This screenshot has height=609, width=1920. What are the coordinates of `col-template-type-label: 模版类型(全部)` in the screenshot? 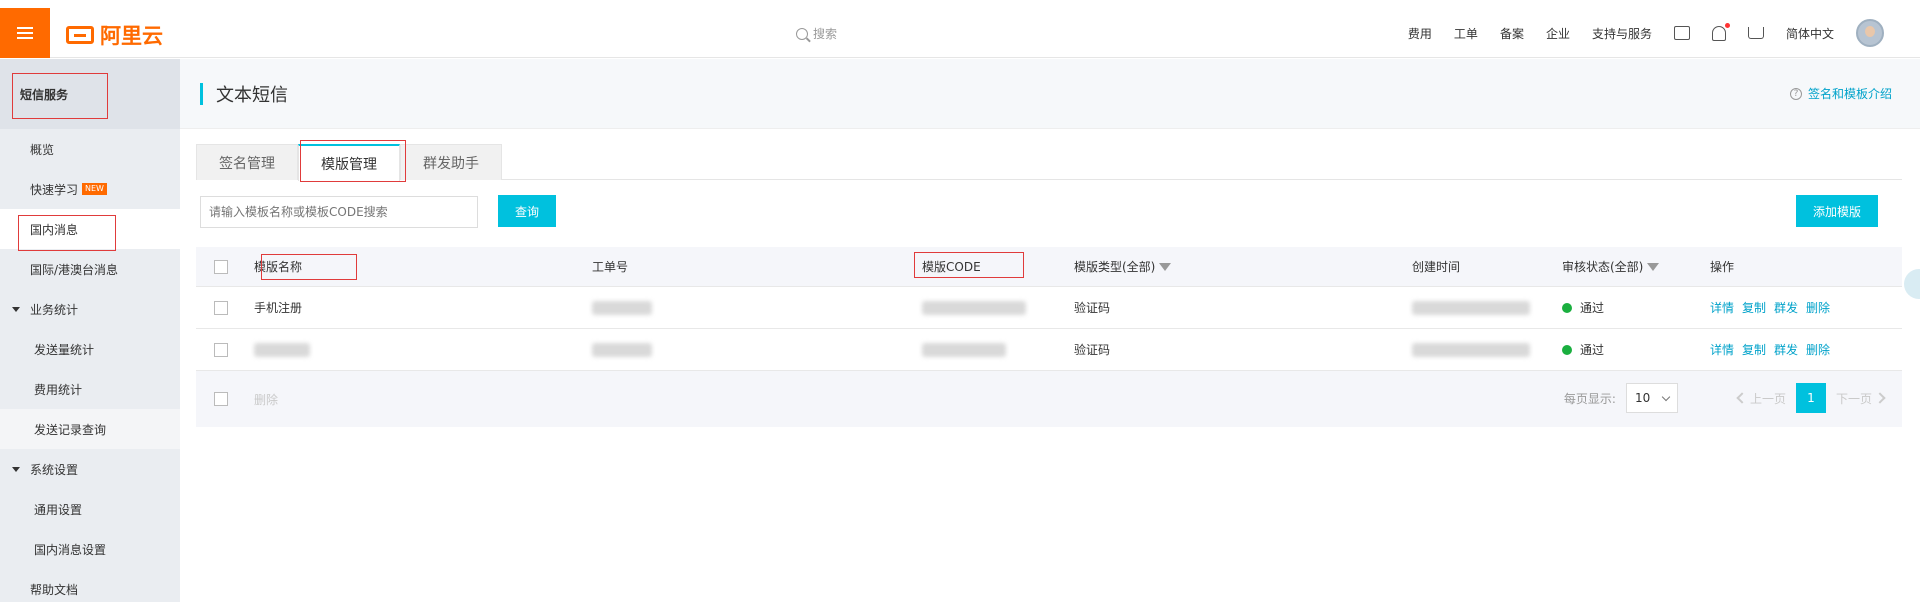 It's located at (1115, 267).